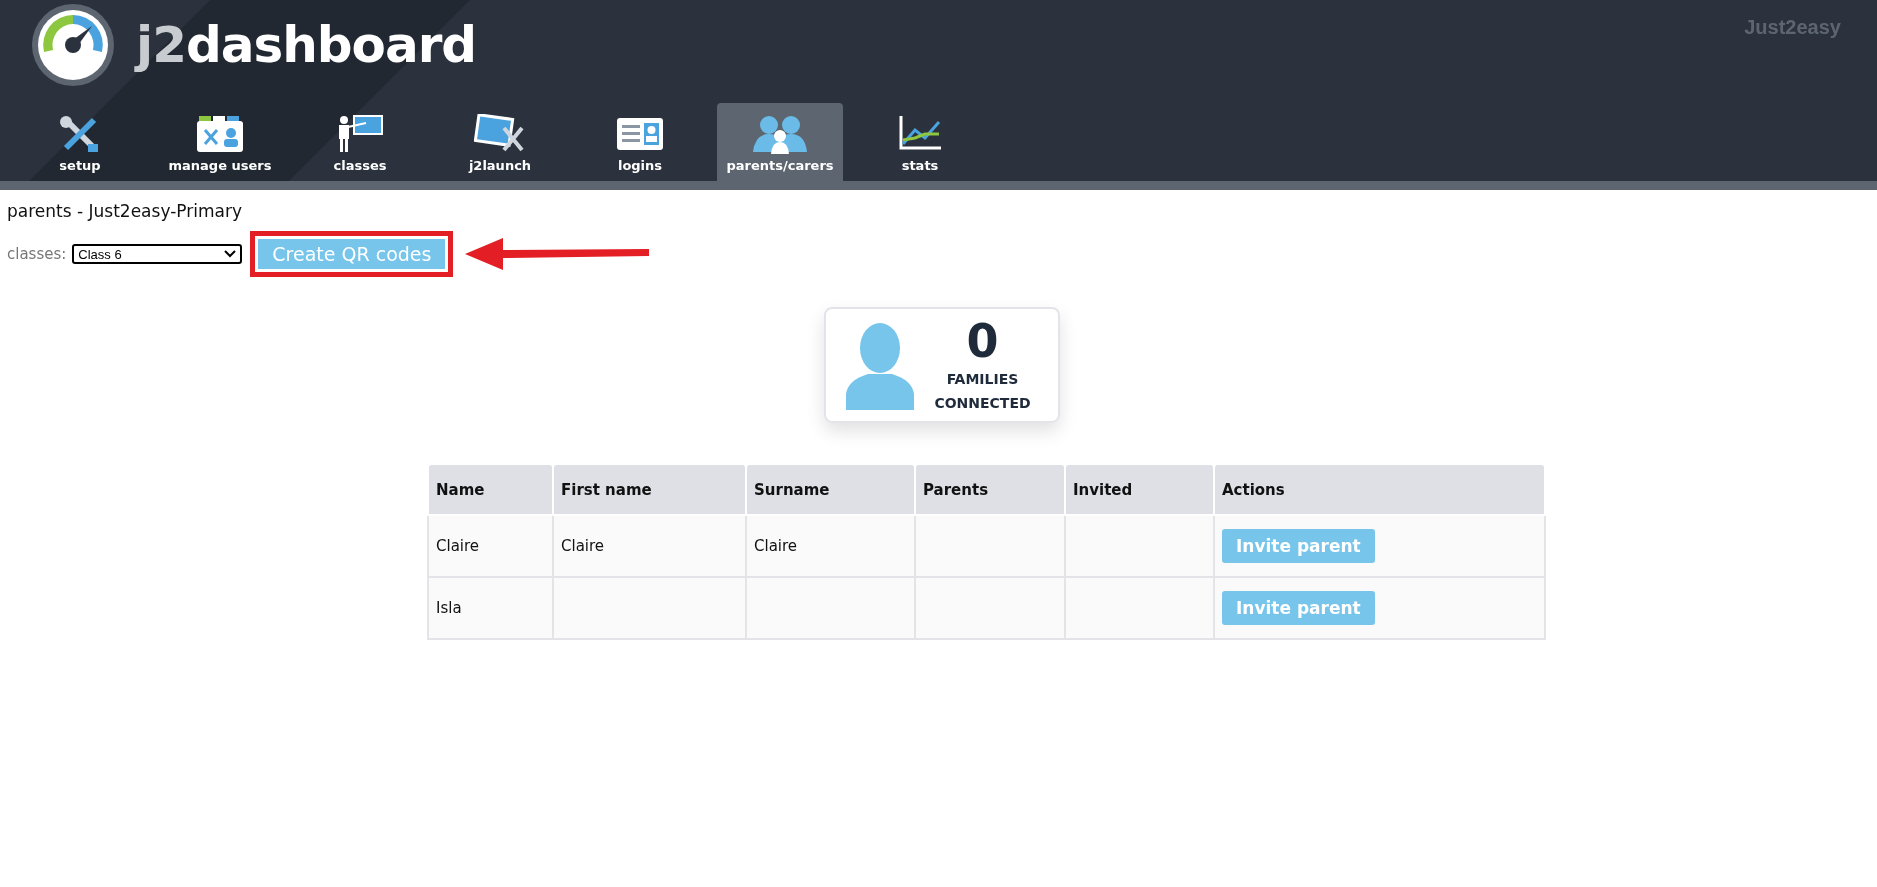 Image resolution: width=1877 pixels, height=887 pixels. What do you see at coordinates (230, 254) in the screenshot?
I see `chevron-icon` at bounding box center [230, 254].